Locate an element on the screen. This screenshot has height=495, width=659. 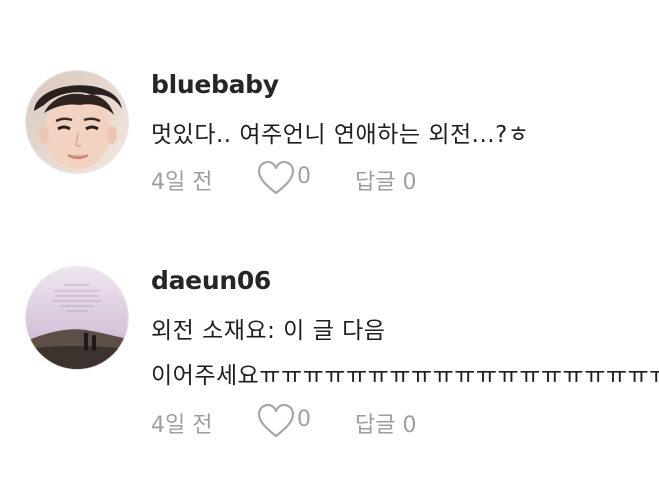
comment-text-line-2: 이어주세요ㅠㅠㅠㅠㅠㅠㅠㅠㅠㅠㅠㅠㅠㅠㅠㅠㅠㅠㅠ is located at coordinates (405, 376).